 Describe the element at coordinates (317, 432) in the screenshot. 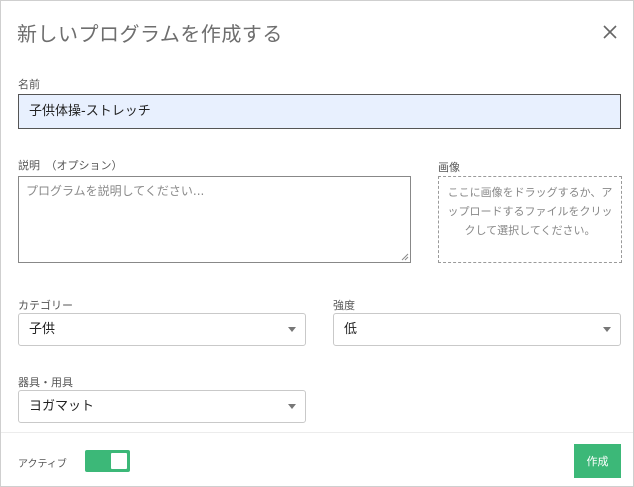

I see `footer-divider` at that location.